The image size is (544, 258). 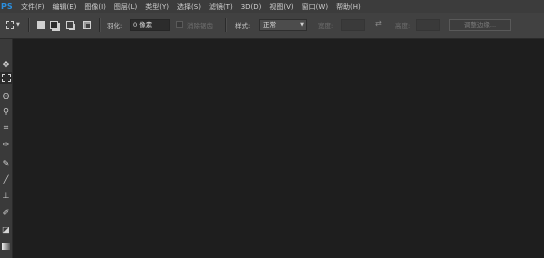 I want to click on eraser-tool-icon: ◪, so click(x=6, y=229).